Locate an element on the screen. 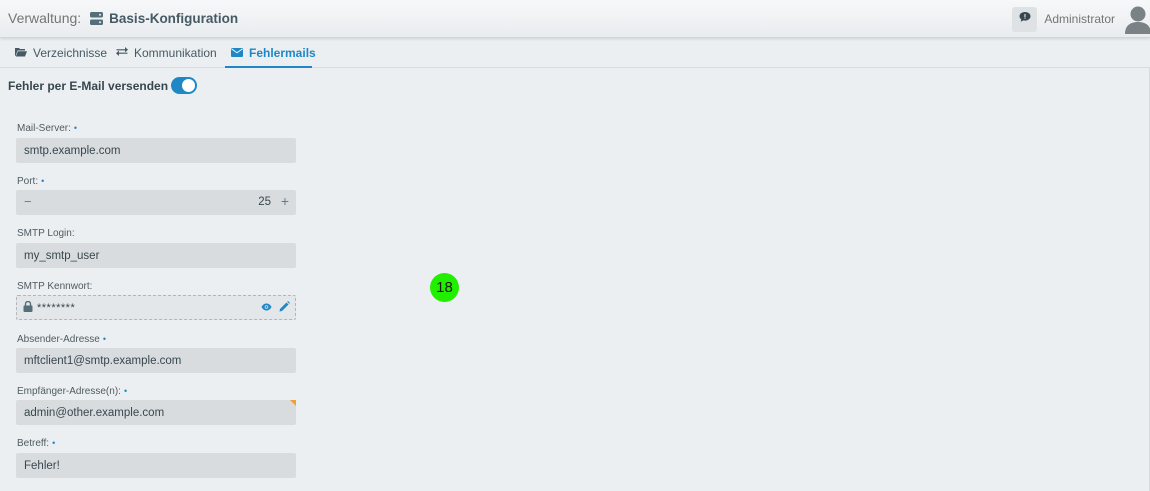 The width and height of the screenshot is (1150, 491). tab-kommunikation: Kommunikation is located at coordinates (166, 53).